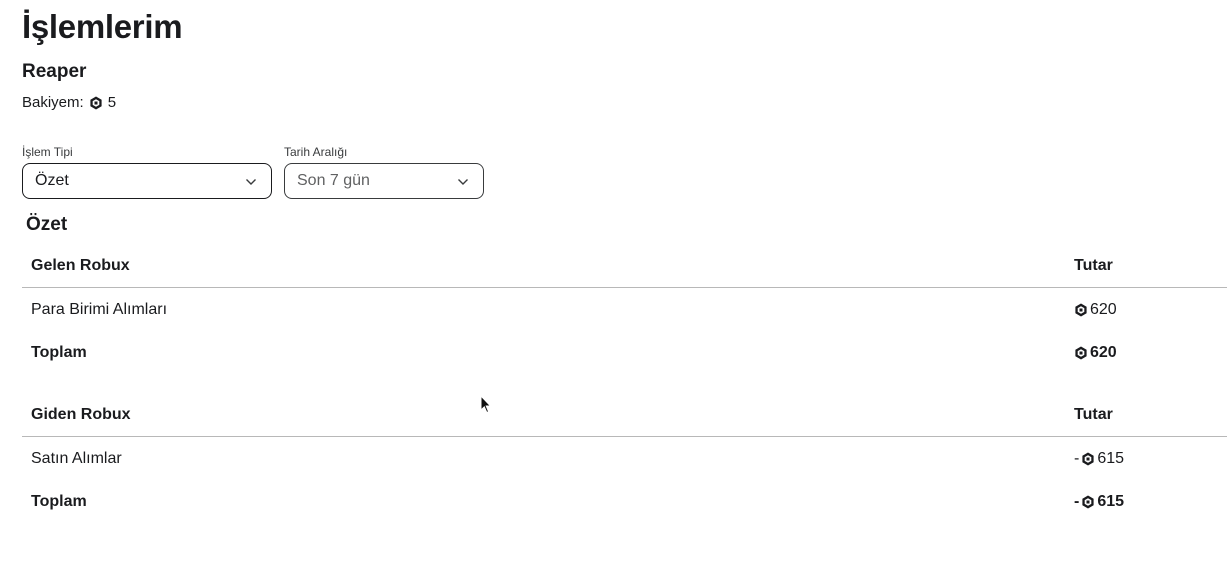 The width and height of the screenshot is (1227, 578). Describe the element at coordinates (76, 458) in the screenshot. I see `row-label: Satın Alımlar` at that location.